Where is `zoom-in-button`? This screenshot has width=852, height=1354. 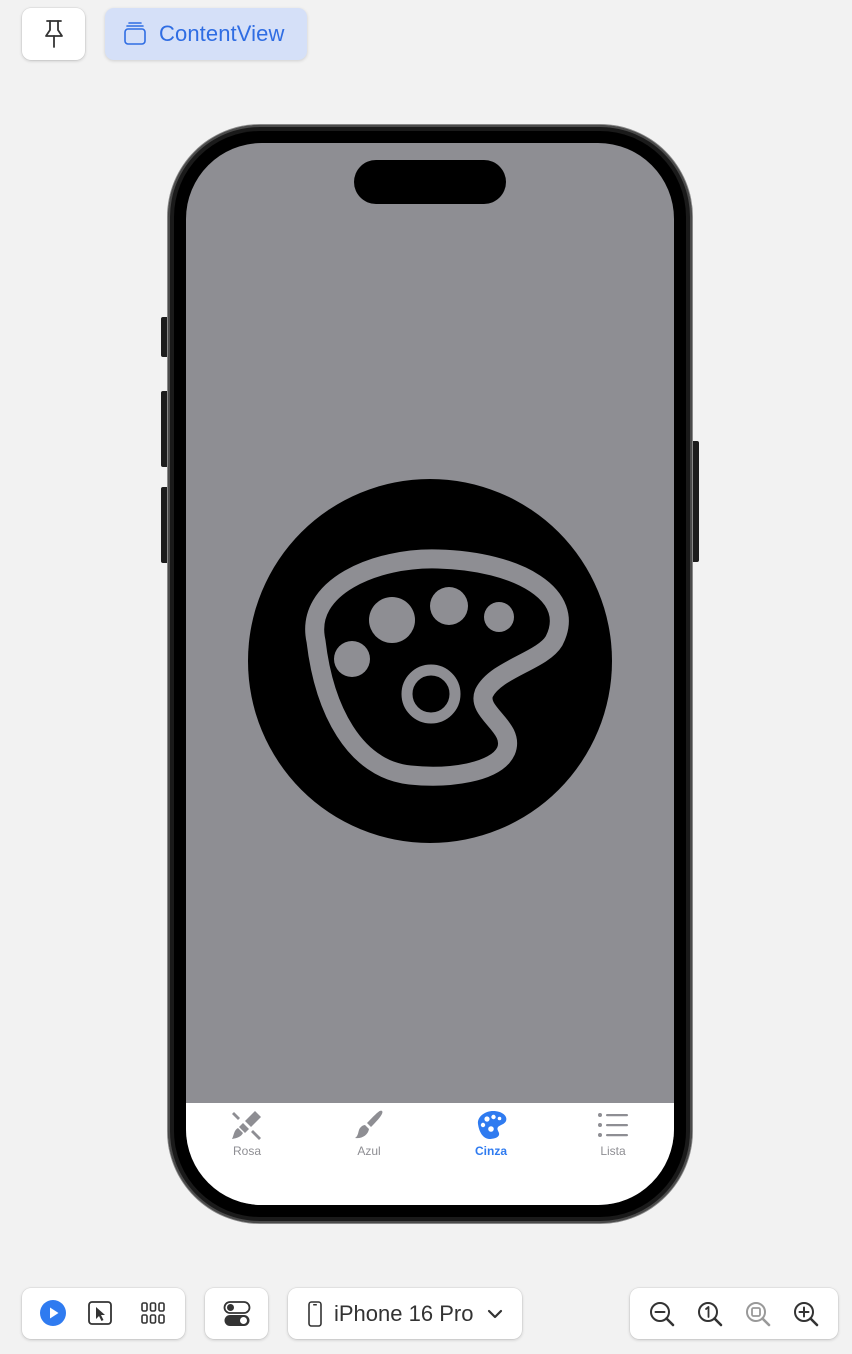 zoom-in-button is located at coordinates (806, 1314).